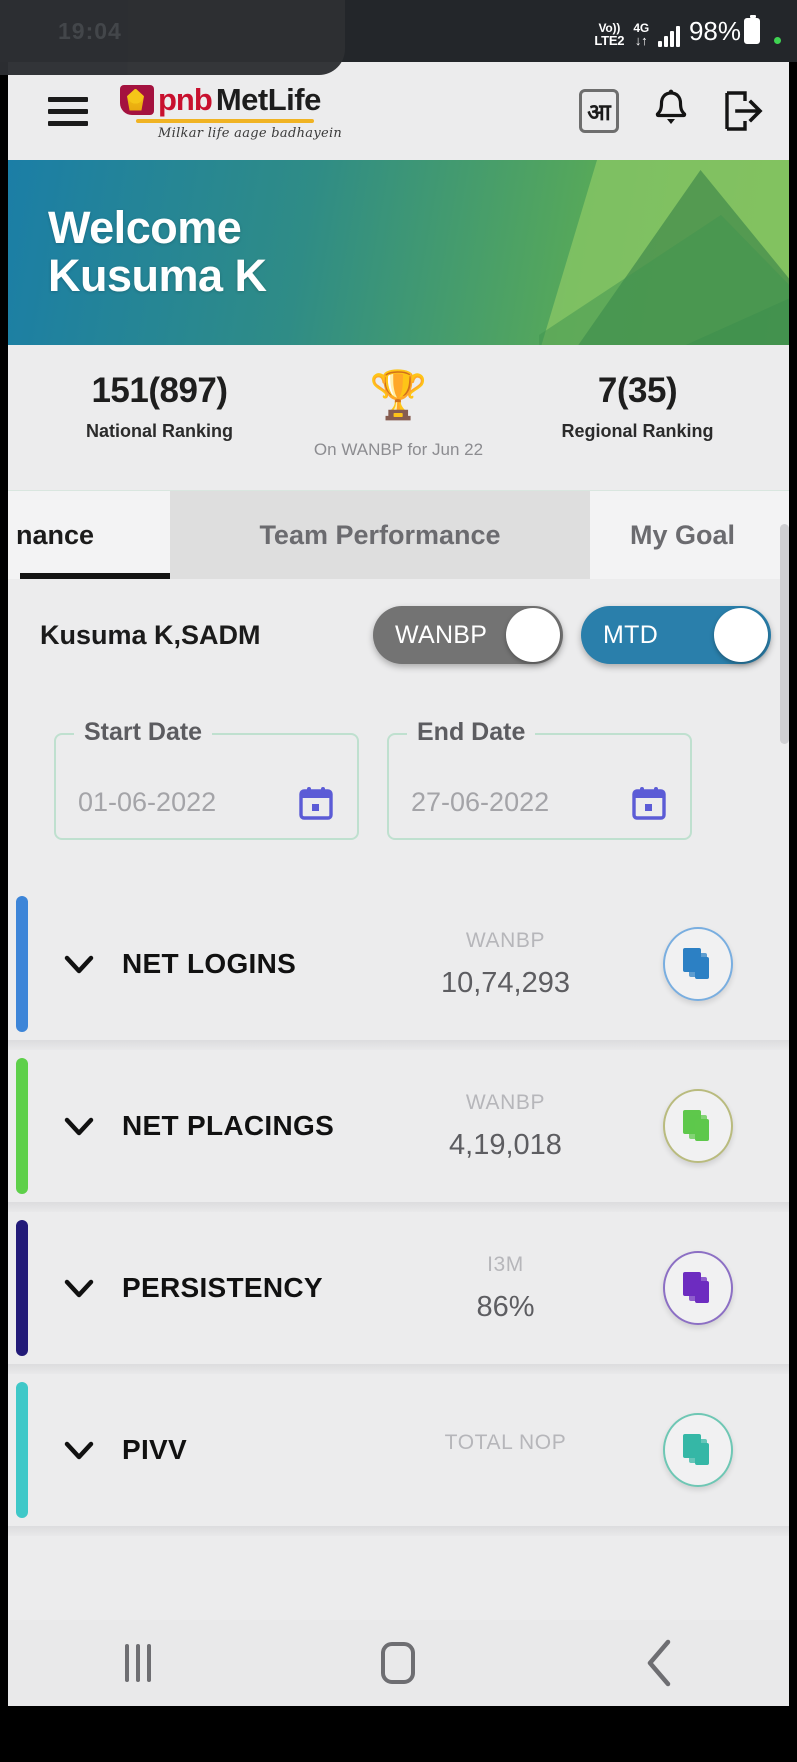 This screenshot has width=797, height=1762. Describe the element at coordinates (90, 31) in the screenshot. I see `clock: 19:04` at that location.